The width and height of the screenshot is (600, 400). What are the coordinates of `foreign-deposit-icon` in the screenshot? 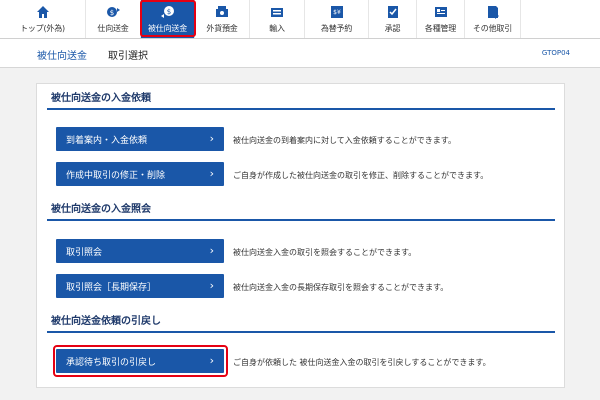 It's located at (222, 11).